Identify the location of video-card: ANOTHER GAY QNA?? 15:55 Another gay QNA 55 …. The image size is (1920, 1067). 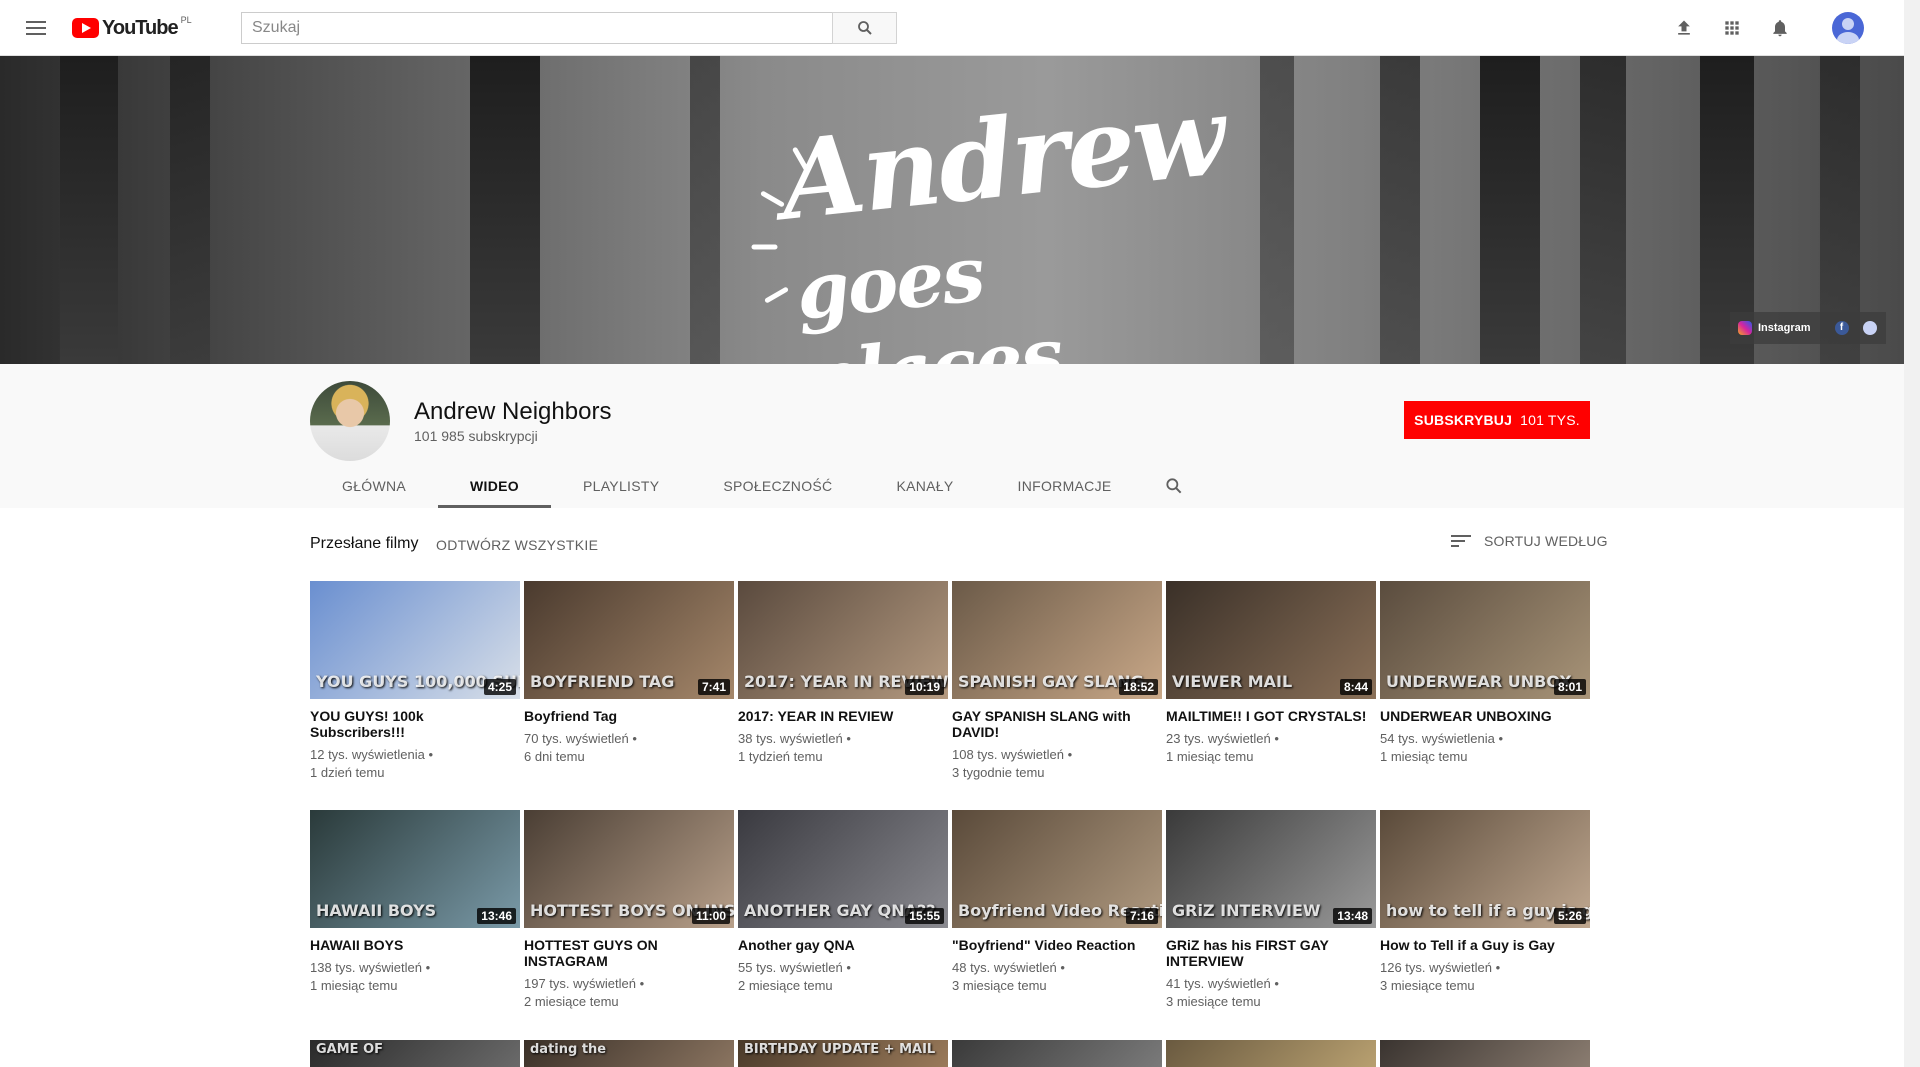
(843, 924).